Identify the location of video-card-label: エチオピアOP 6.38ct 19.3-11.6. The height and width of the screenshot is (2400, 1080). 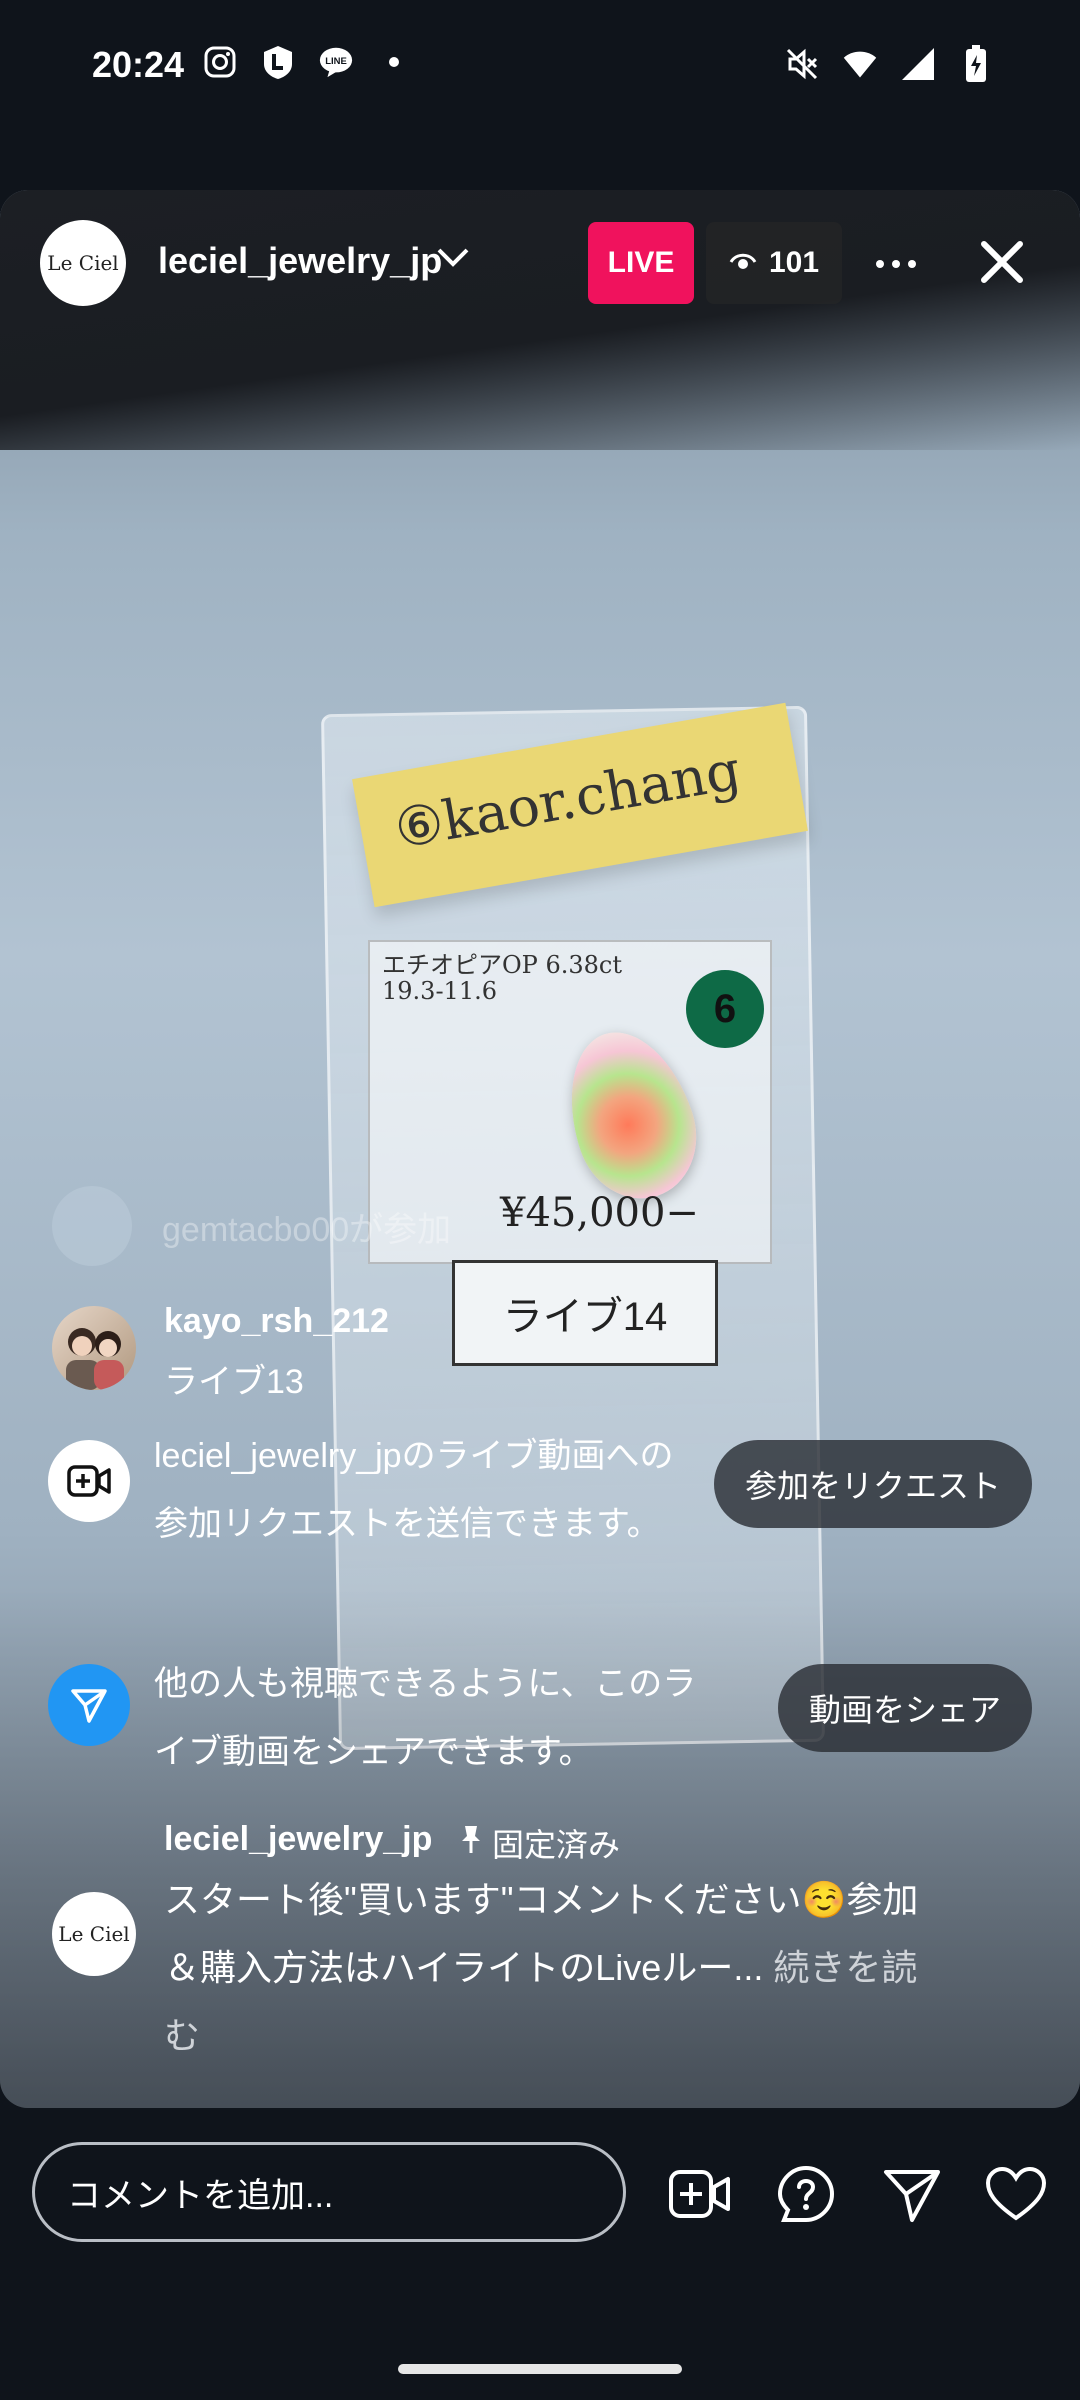
(502, 978).